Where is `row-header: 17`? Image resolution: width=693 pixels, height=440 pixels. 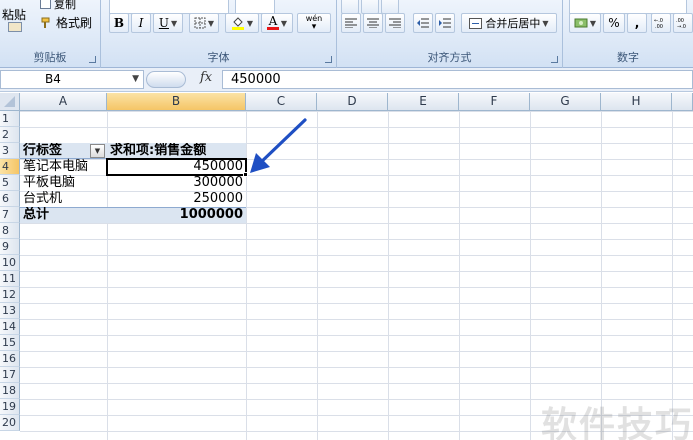
row-header: 17 is located at coordinates (10, 375).